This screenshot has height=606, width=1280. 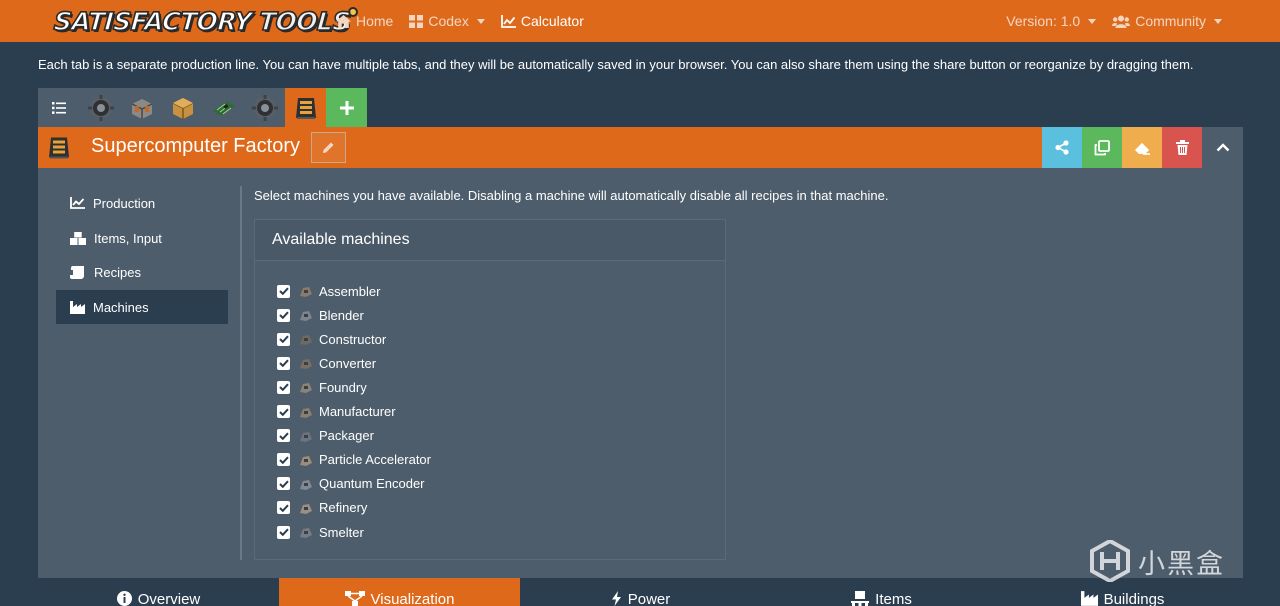 I want to click on tab-buildings: Buildings, so click(x=1122, y=592).